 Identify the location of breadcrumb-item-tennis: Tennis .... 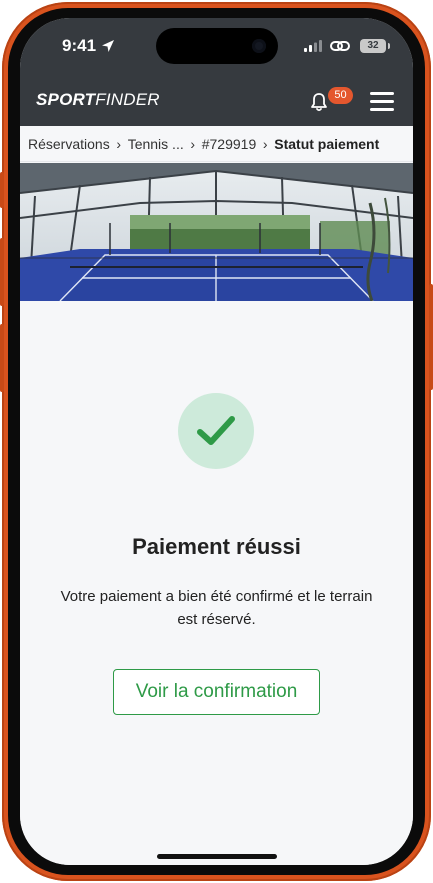
(156, 144).